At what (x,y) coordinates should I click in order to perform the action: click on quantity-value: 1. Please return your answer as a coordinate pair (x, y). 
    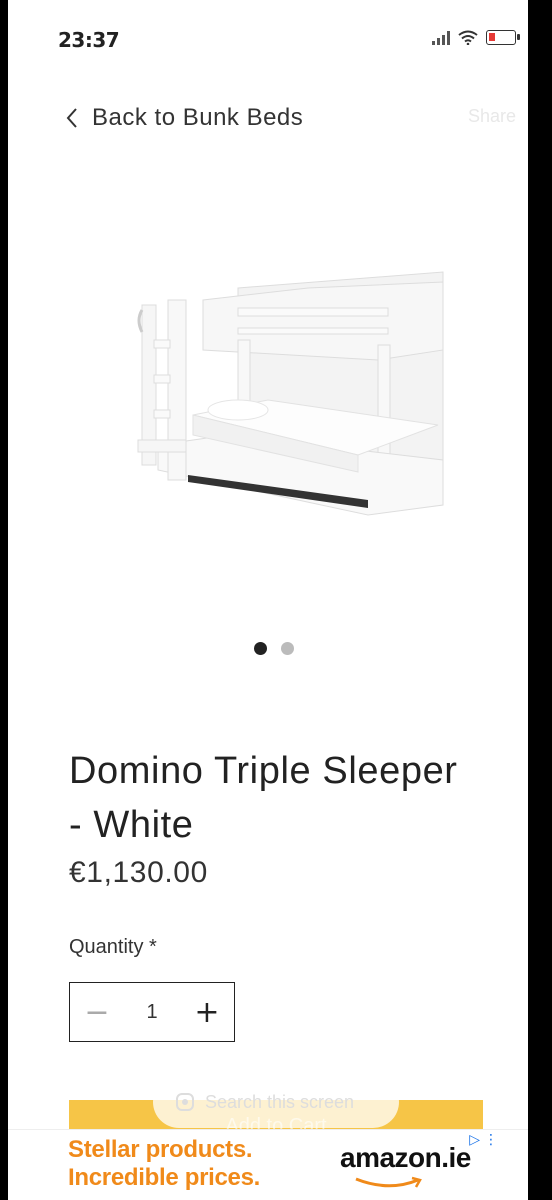
    Looking at the image, I should click on (152, 1012).